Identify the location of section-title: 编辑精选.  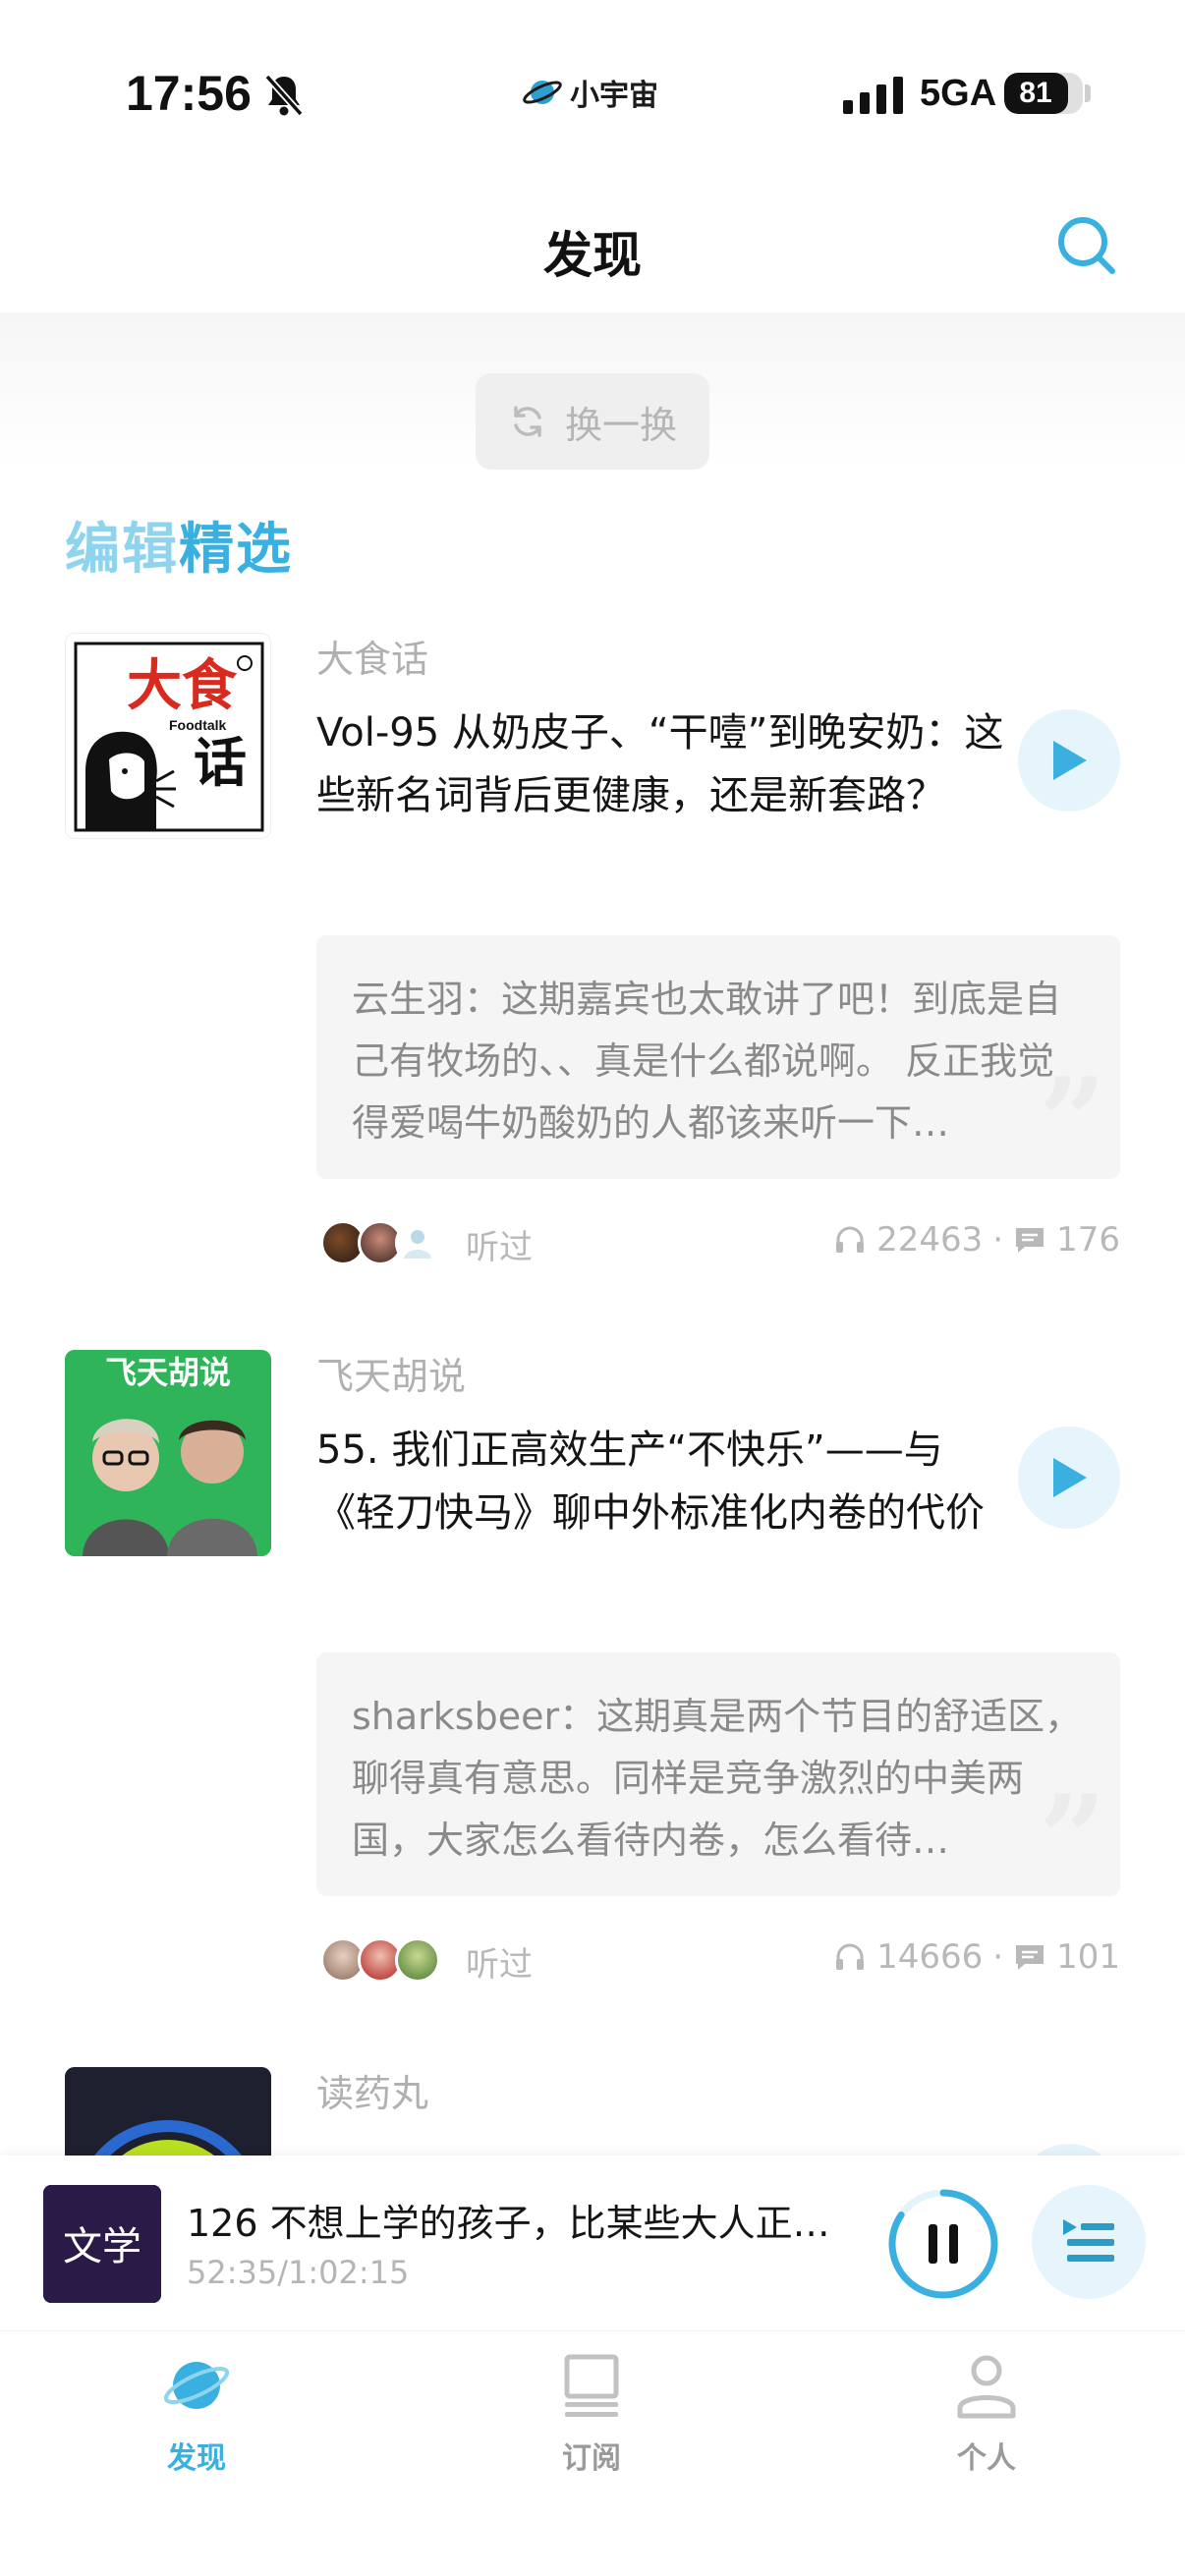
(179, 545).